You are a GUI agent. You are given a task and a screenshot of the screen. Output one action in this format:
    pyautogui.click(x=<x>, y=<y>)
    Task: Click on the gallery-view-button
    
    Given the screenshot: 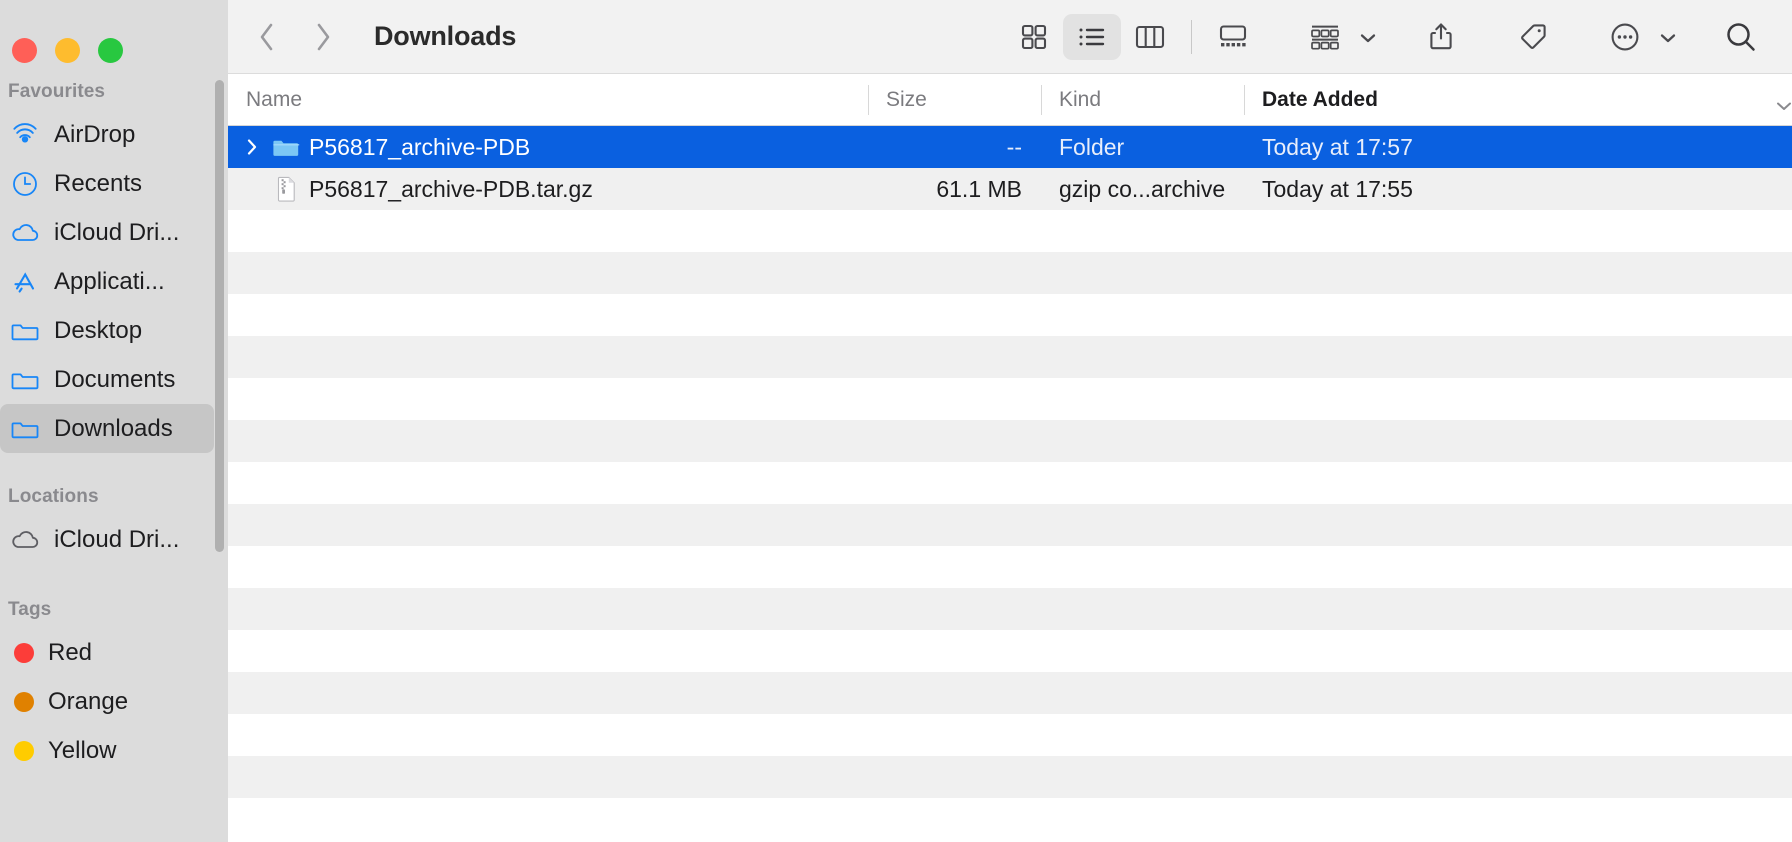 What is the action you would take?
    pyautogui.click(x=1233, y=37)
    